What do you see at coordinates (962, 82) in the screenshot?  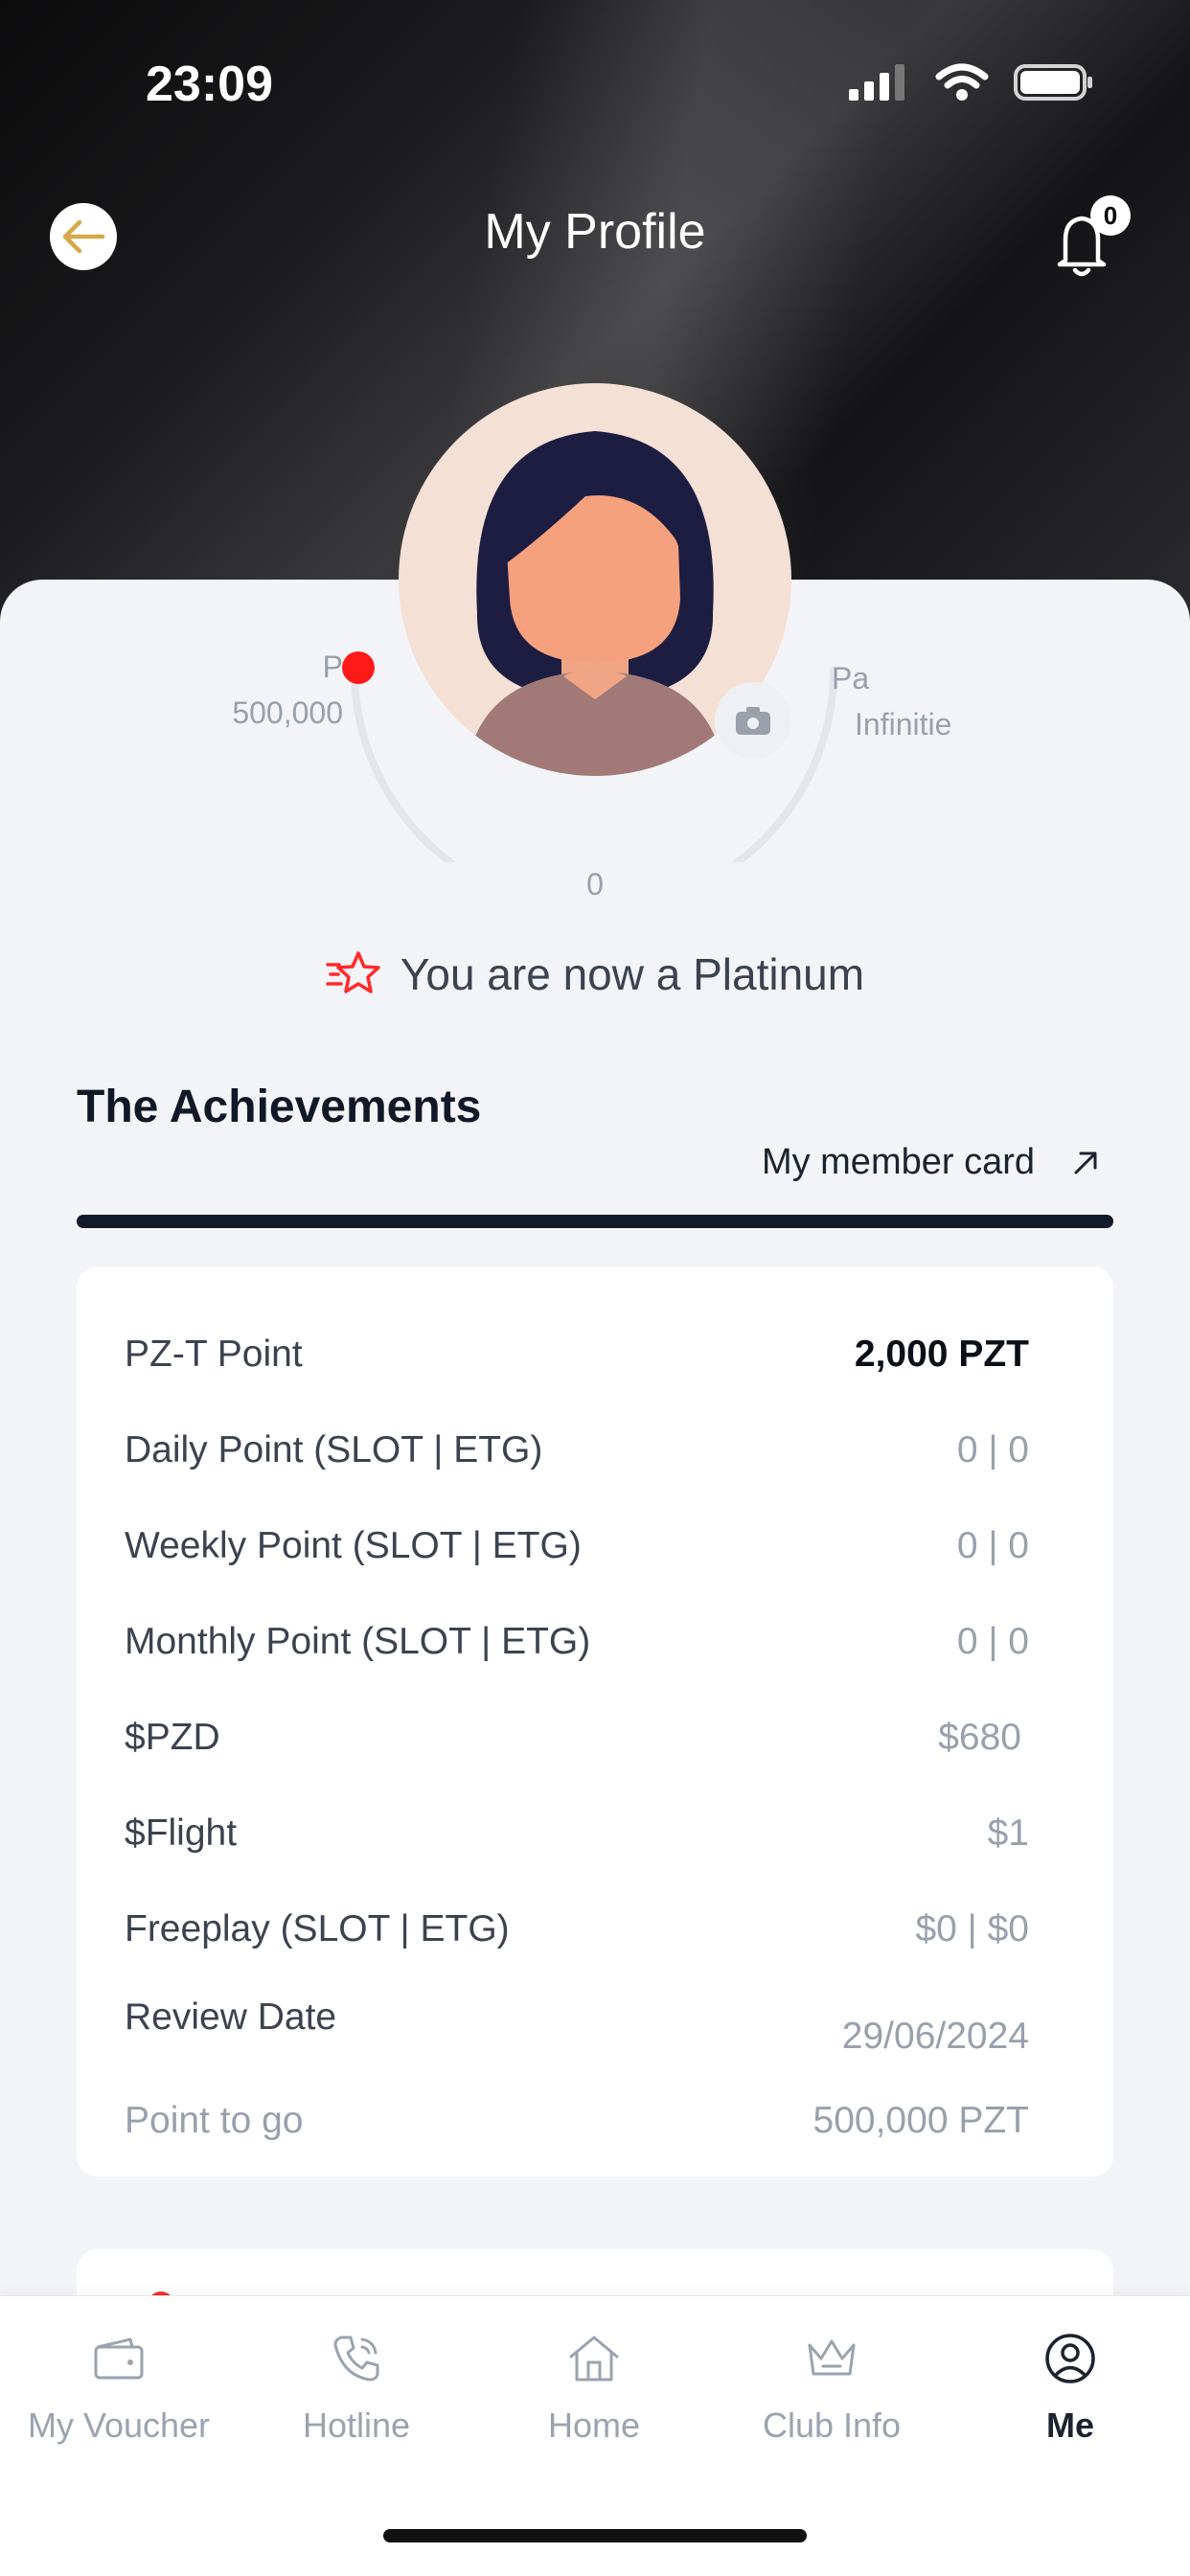 I see `wifi-icon` at bounding box center [962, 82].